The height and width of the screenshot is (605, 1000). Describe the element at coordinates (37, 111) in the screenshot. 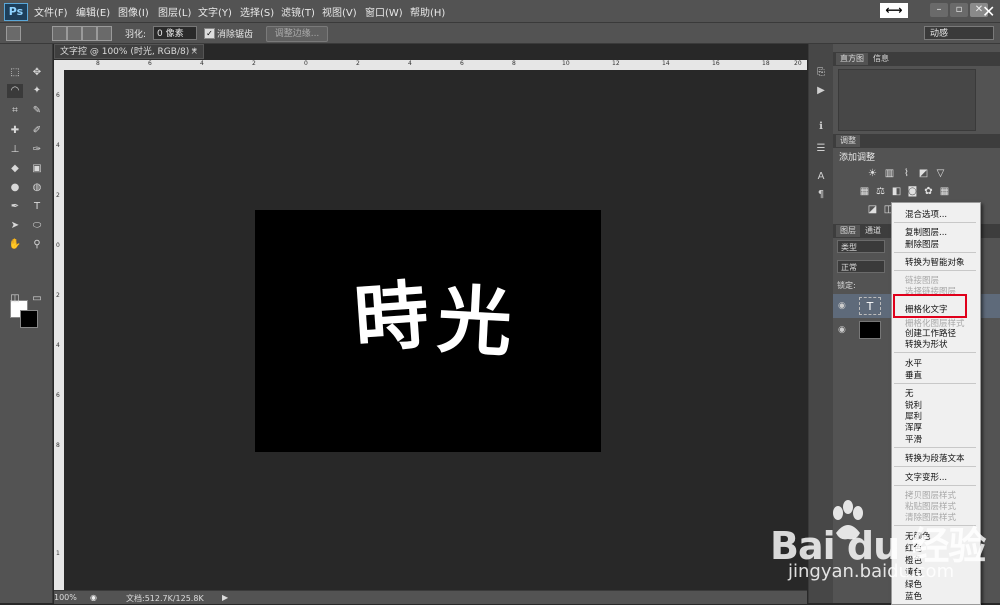

I see `eyedropper-icon: ✎` at that location.